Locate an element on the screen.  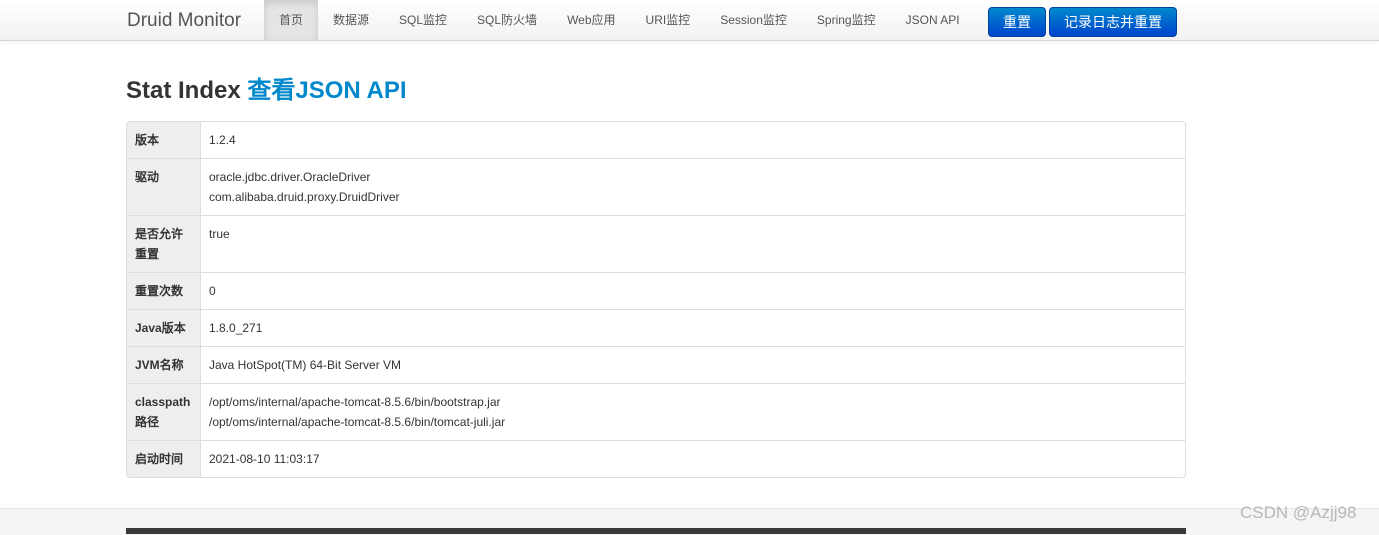
nav-item-uri-monitor: URI监控 is located at coordinates (668, 20).